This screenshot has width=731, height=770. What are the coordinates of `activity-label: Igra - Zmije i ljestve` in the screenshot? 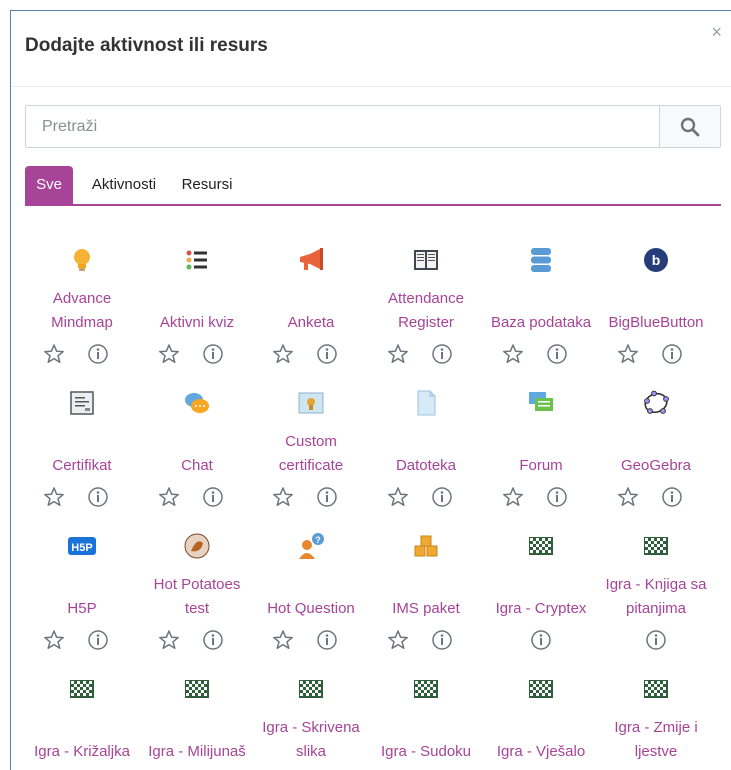 It's located at (656, 738).